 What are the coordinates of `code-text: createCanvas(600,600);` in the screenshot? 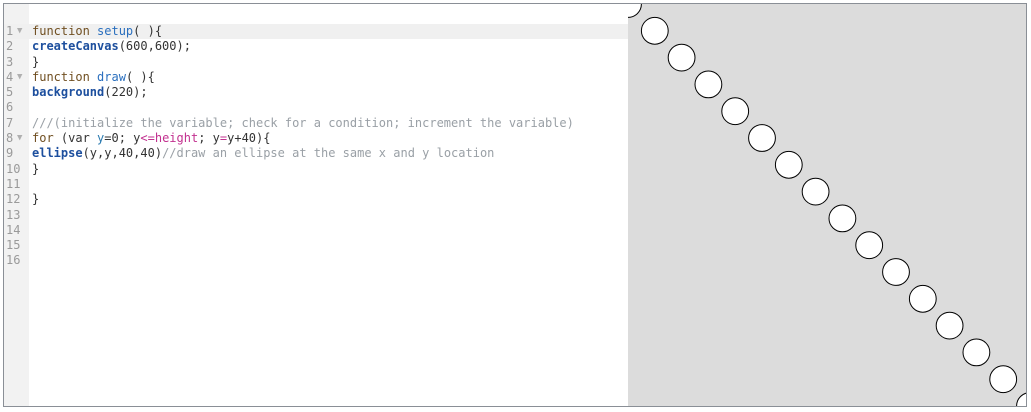 It's located at (111, 46).